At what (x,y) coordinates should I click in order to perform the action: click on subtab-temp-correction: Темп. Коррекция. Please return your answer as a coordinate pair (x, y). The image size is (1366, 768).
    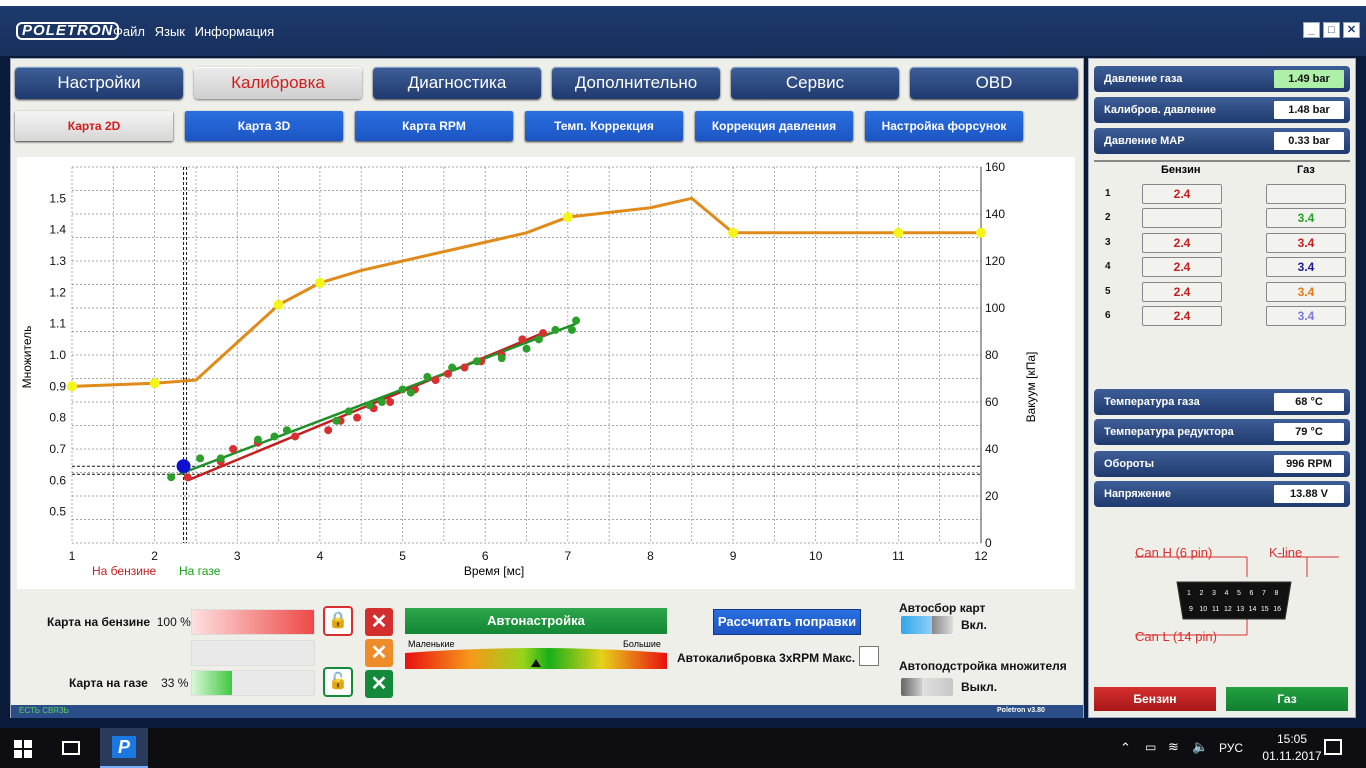
    Looking at the image, I should click on (604, 126).